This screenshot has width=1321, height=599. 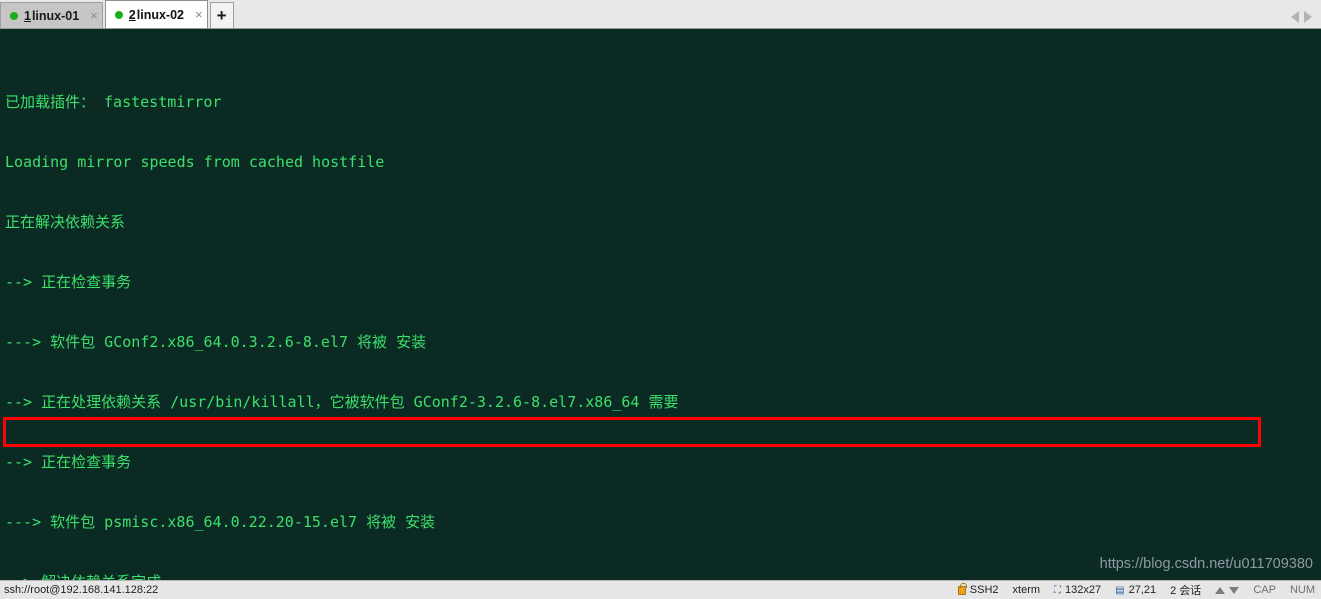 What do you see at coordinates (65, 222) in the screenshot?
I see `terminal-line: 正在解决依赖关系` at bounding box center [65, 222].